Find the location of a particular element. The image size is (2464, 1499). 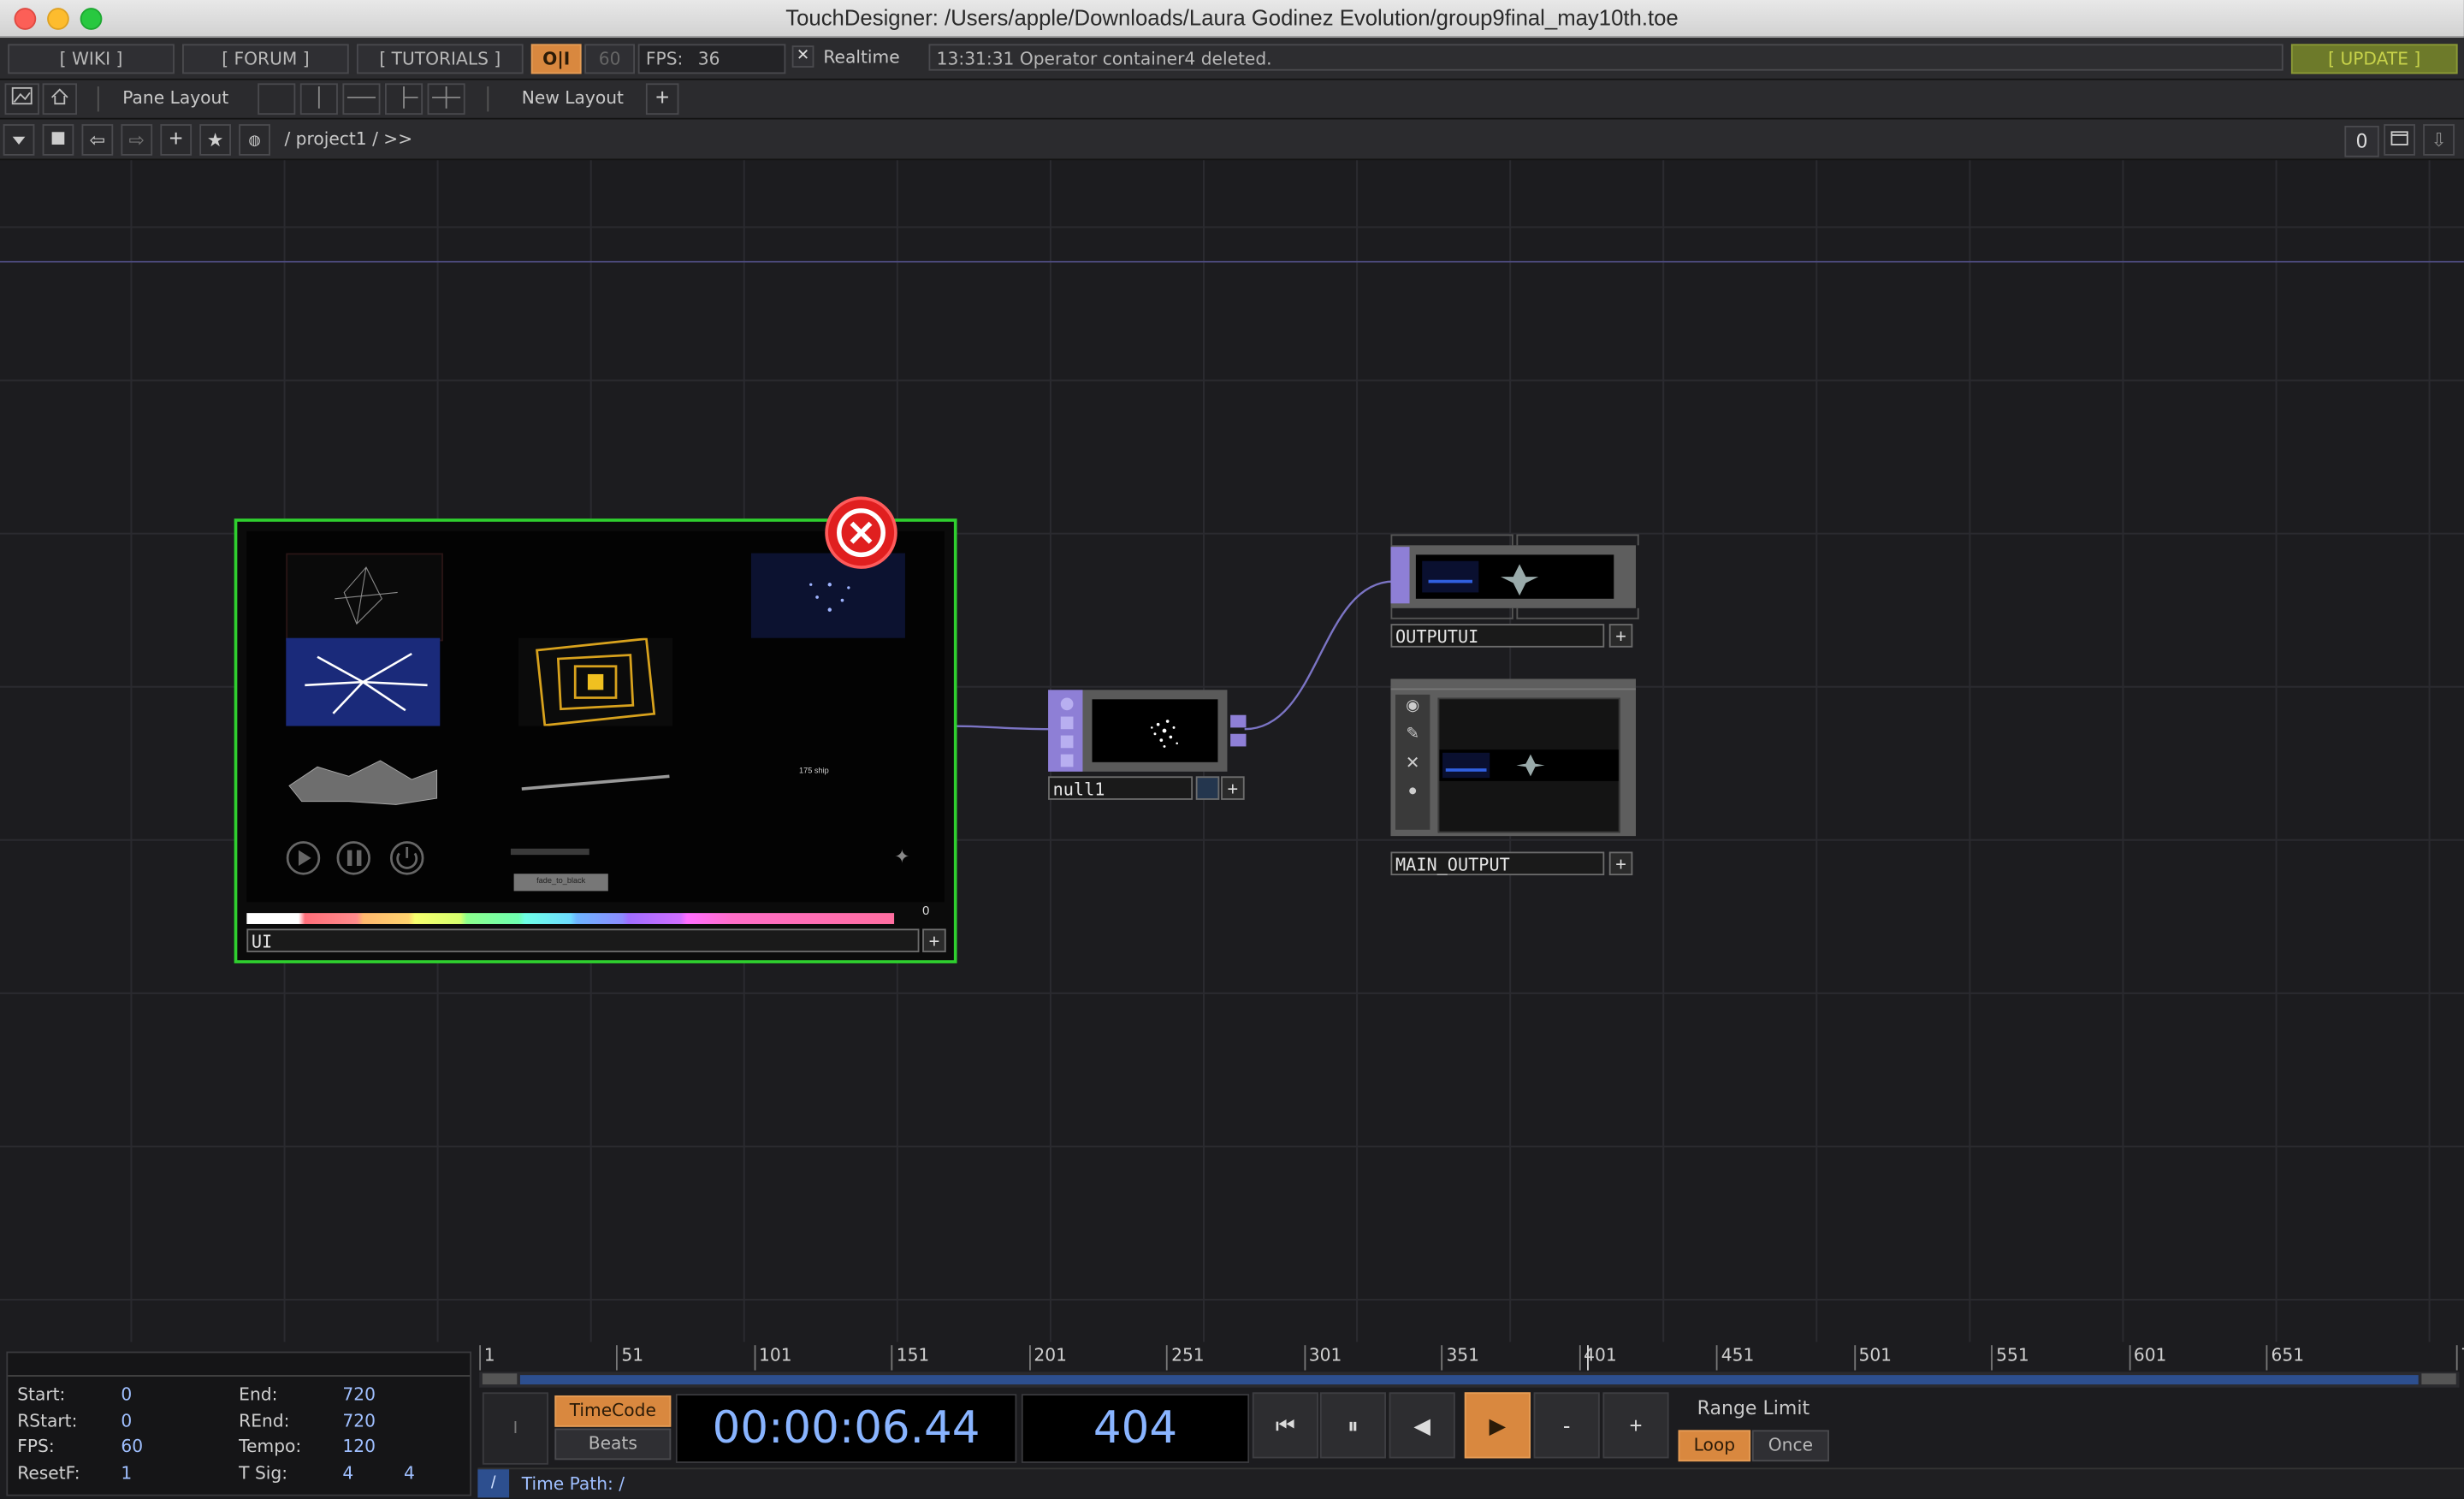

slower-button: - is located at coordinates (1566, 1425).